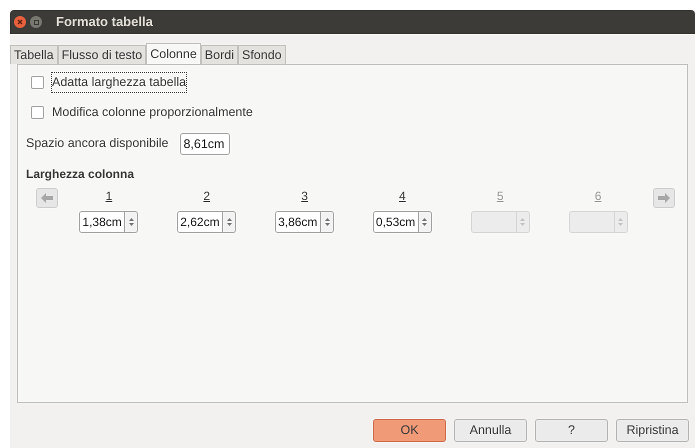 The image size is (695, 448). I want to click on tab: Tabella, so click(34, 54).